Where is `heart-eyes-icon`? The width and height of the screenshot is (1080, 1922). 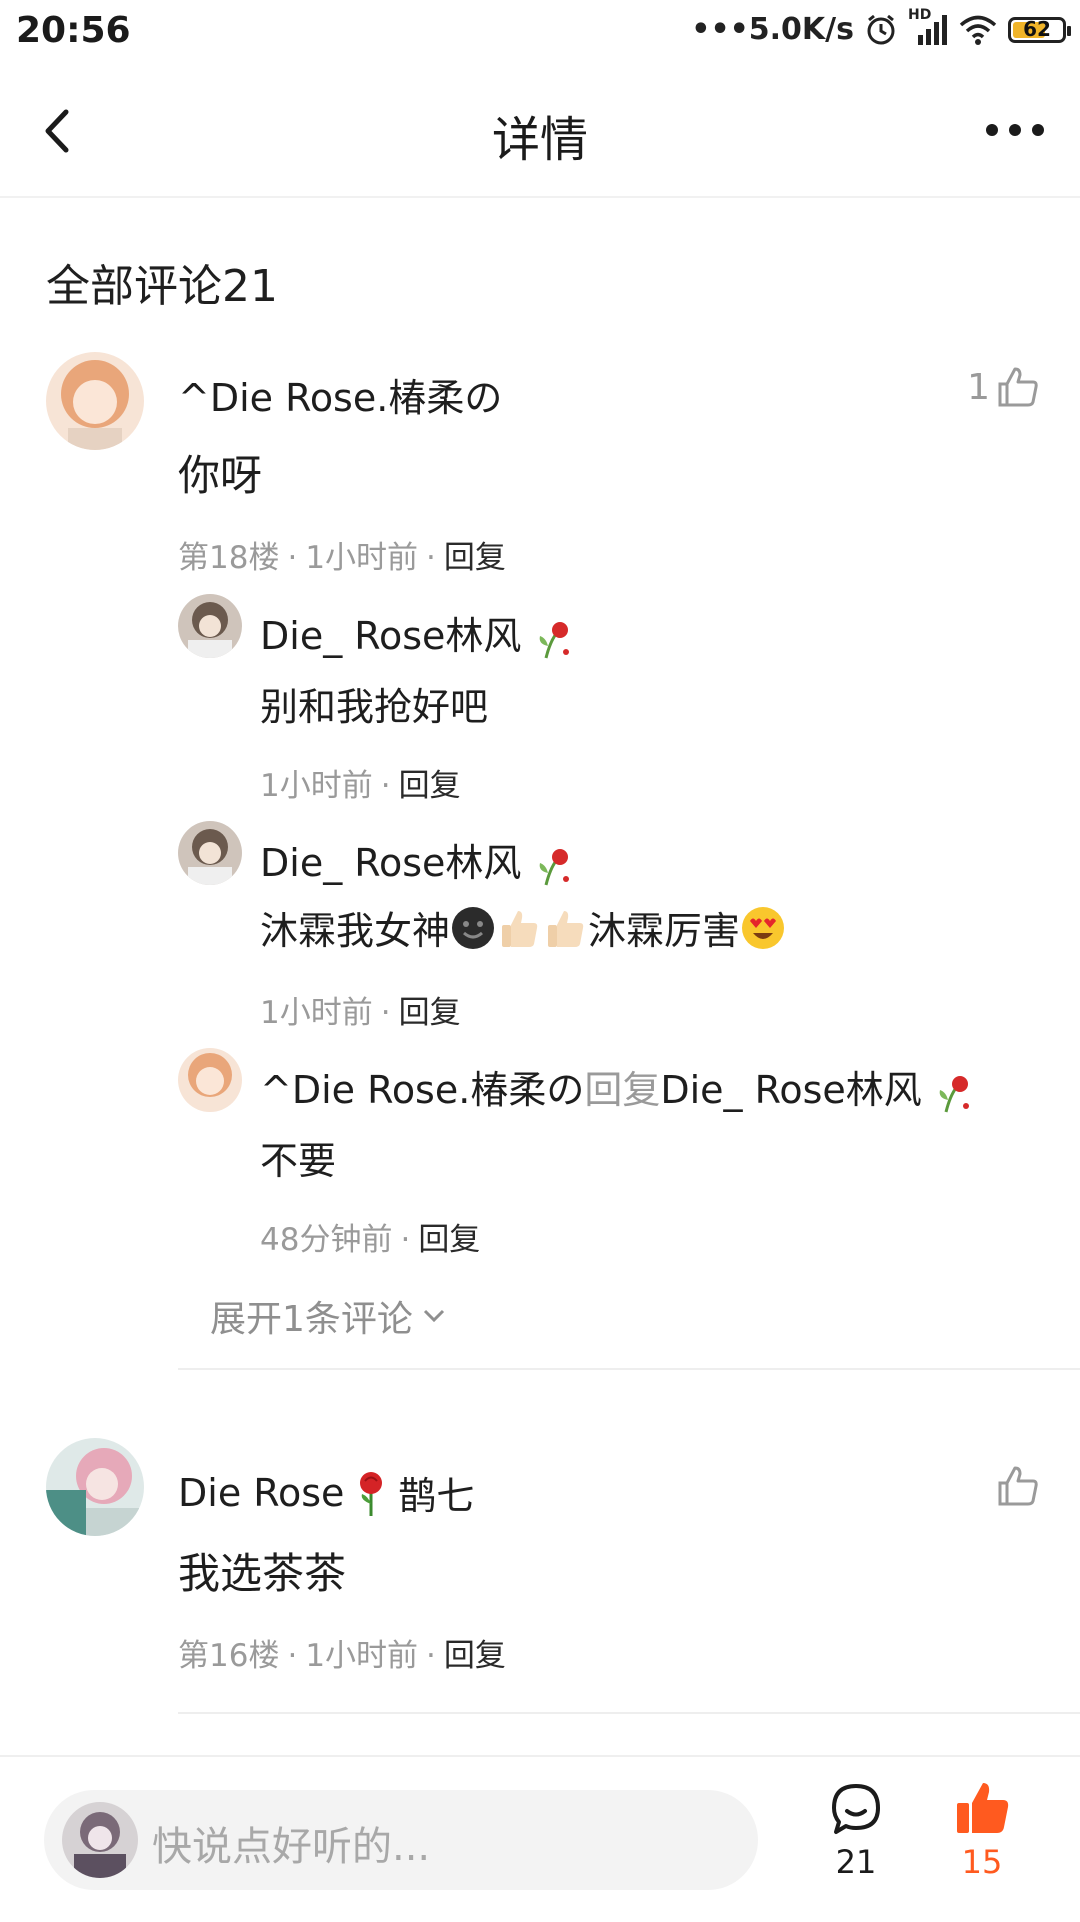
heart-eyes-icon is located at coordinates (763, 927).